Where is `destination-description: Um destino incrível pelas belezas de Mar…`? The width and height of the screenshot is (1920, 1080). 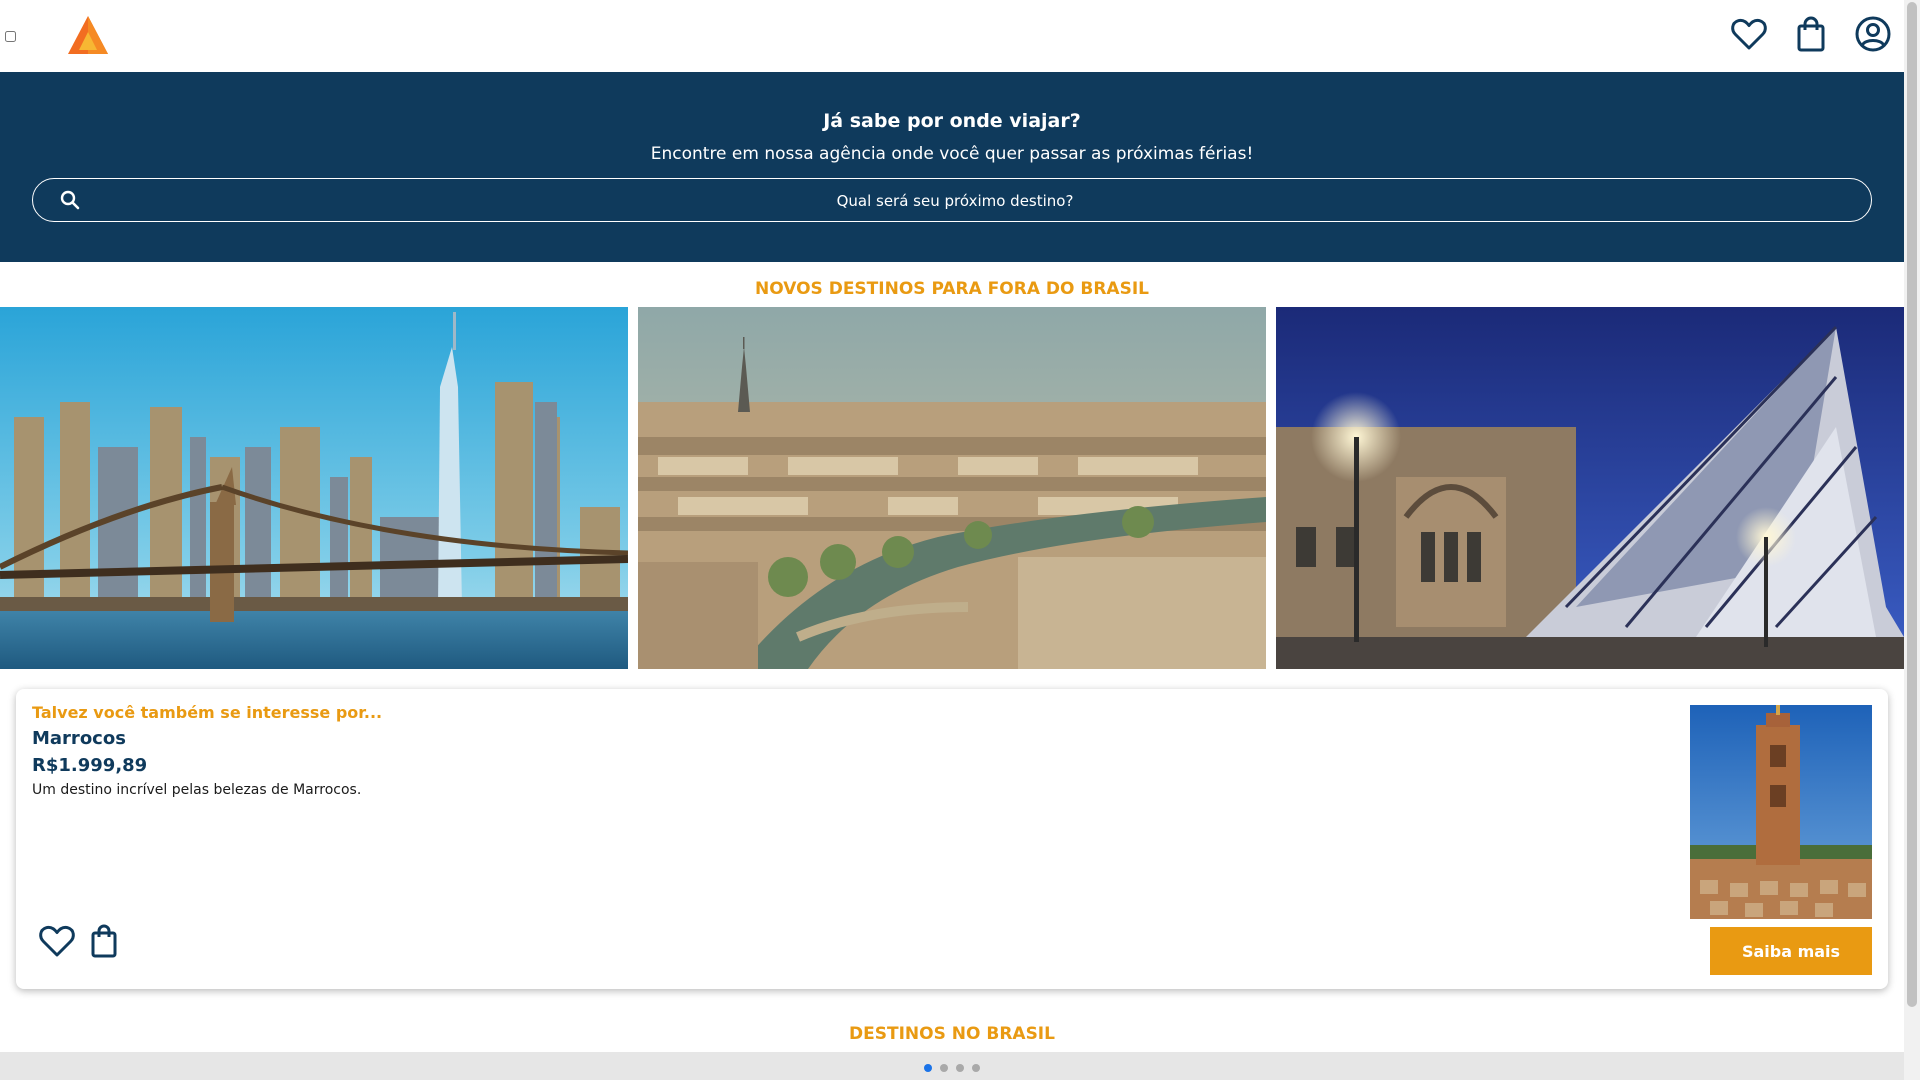
destination-description: Um destino incrível pelas belezas de Mar… is located at coordinates (197, 790).